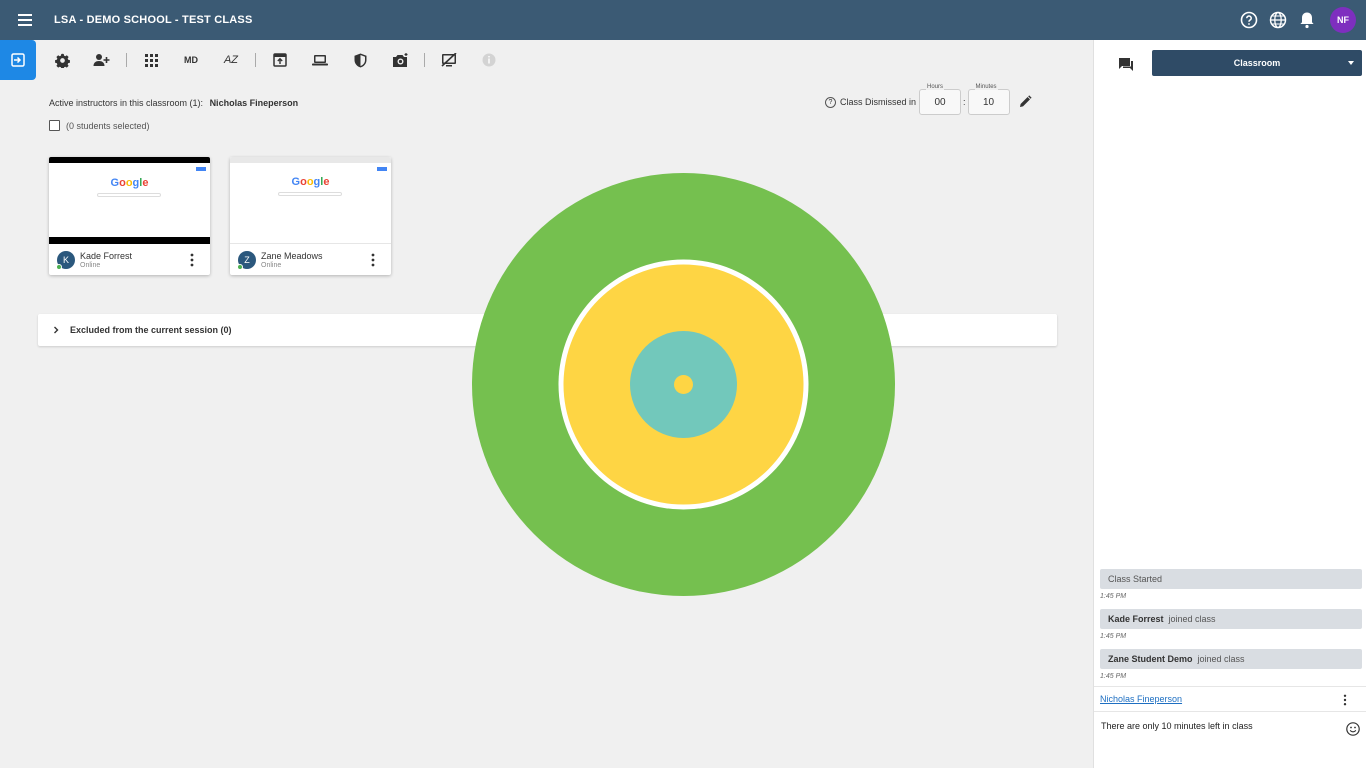 Image resolution: width=1366 pixels, height=768 pixels. I want to click on camera-icon, so click(399, 59).